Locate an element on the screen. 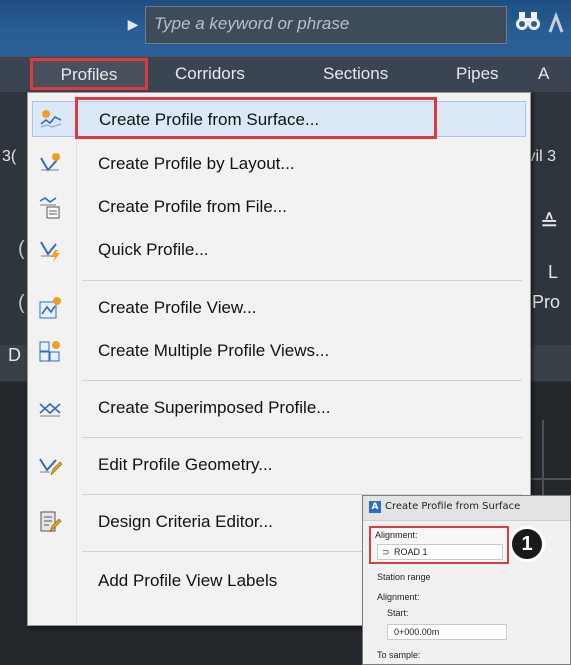 The width and height of the screenshot is (571, 665). account-icon is located at coordinates (556, 23).